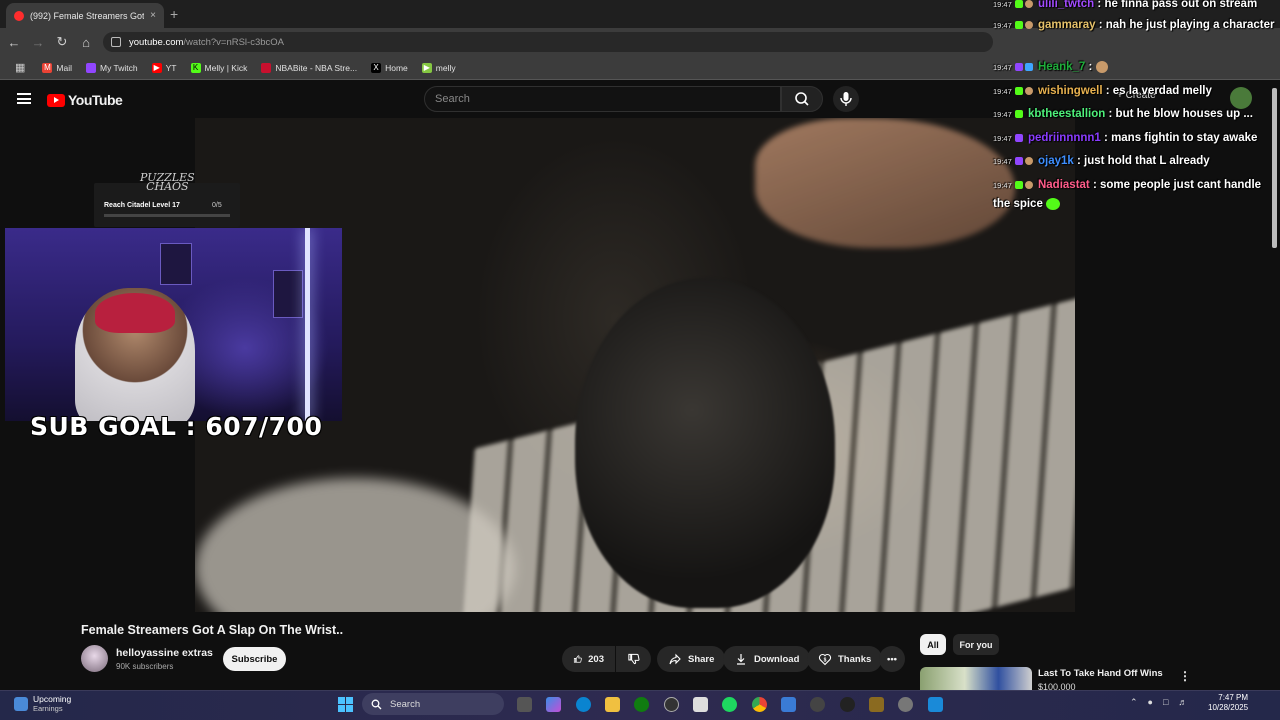 This screenshot has height=720, width=1280. Describe the element at coordinates (1150, 702) in the screenshot. I see `microphone-icon: ●` at that location.